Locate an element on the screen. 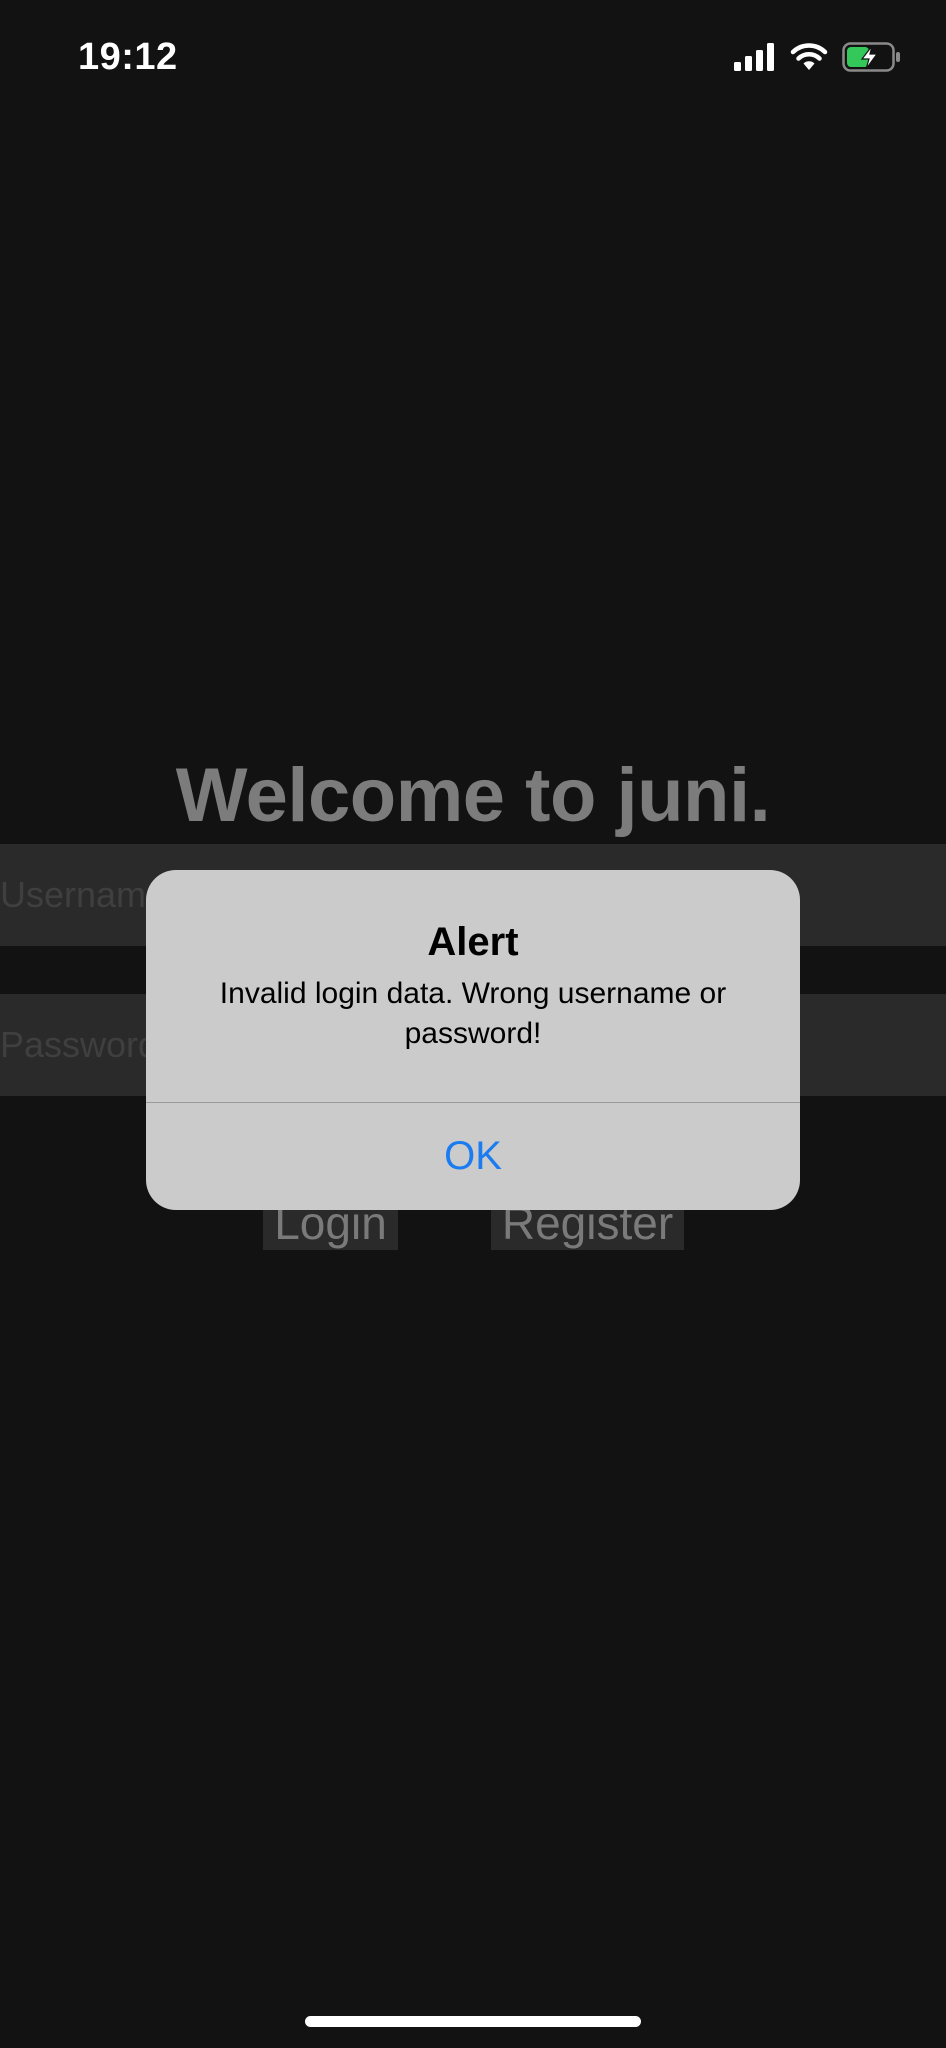  battery-charging-icon is located at coordinates (872, 57).